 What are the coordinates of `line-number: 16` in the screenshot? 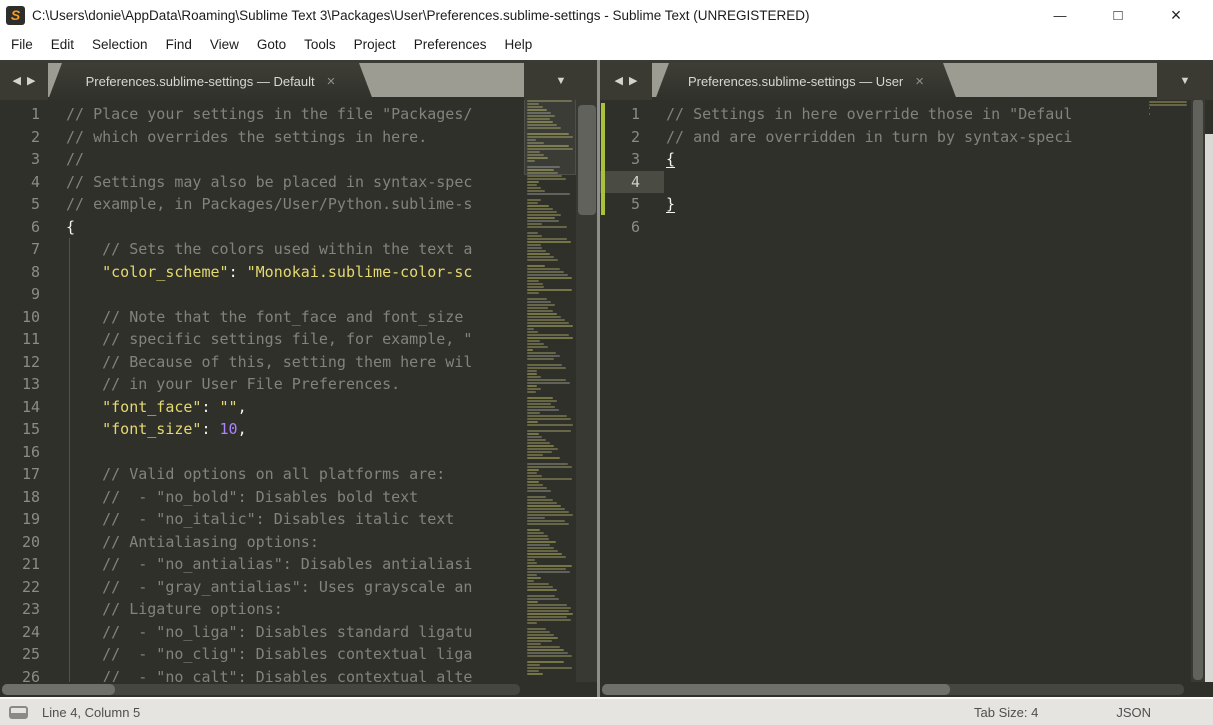 It's located at (30, 451).